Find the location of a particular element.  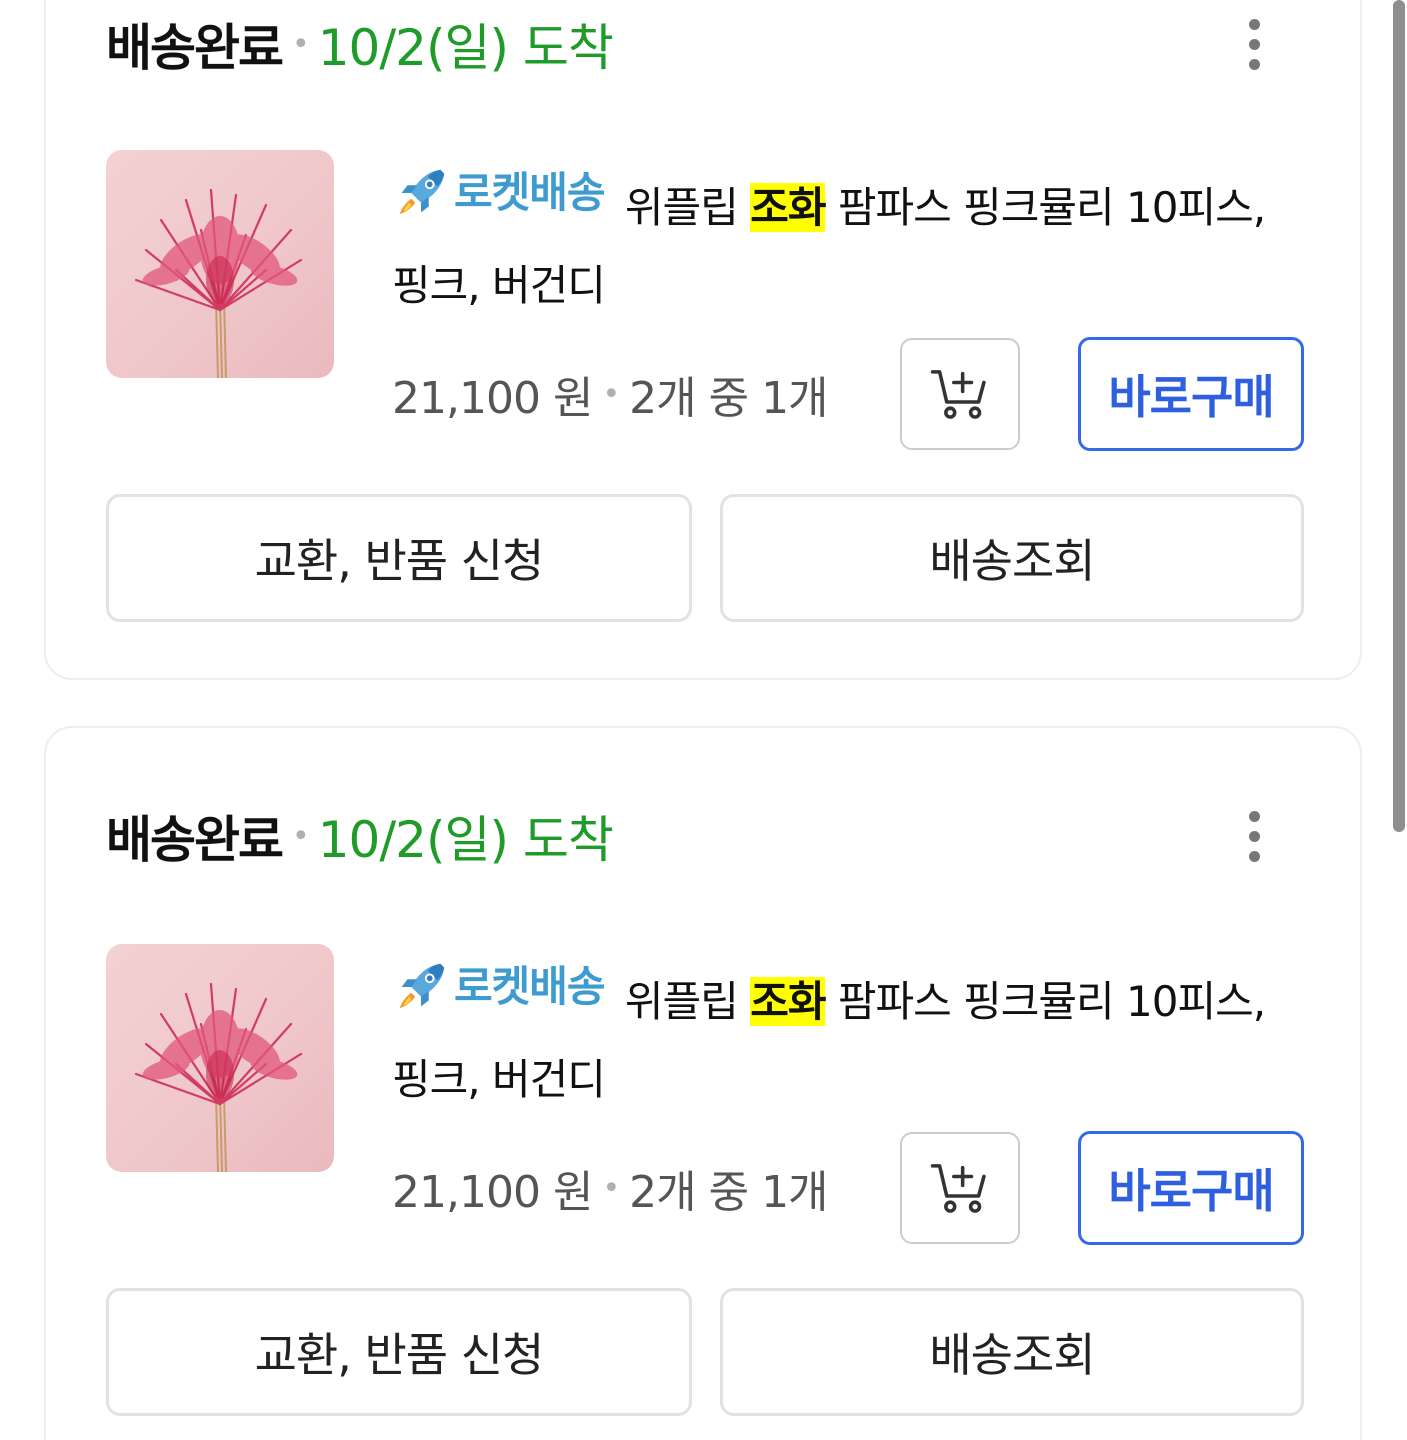

scrollbar is located at coordinates (1395, 720).